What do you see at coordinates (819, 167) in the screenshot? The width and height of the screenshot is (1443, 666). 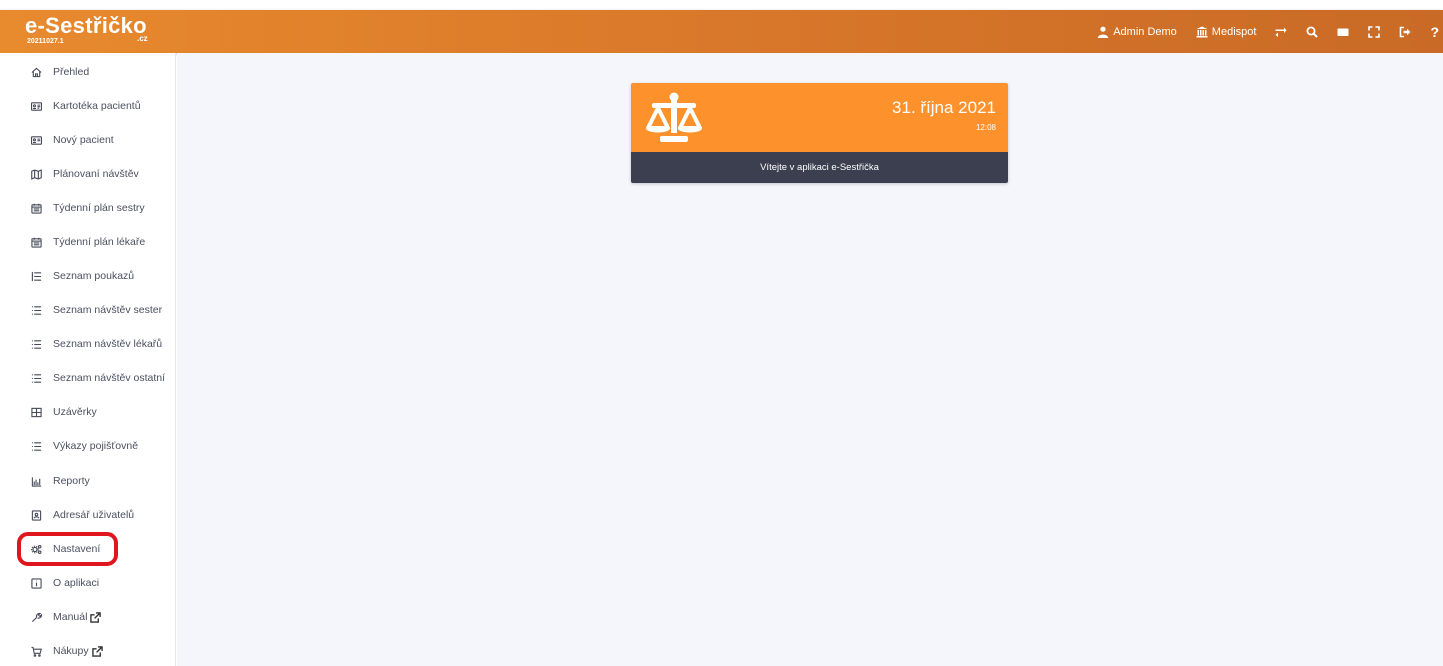 I see `welcome-message: Vítejte v aplikaci e-Sestřička` at bounding box center [819, 167].